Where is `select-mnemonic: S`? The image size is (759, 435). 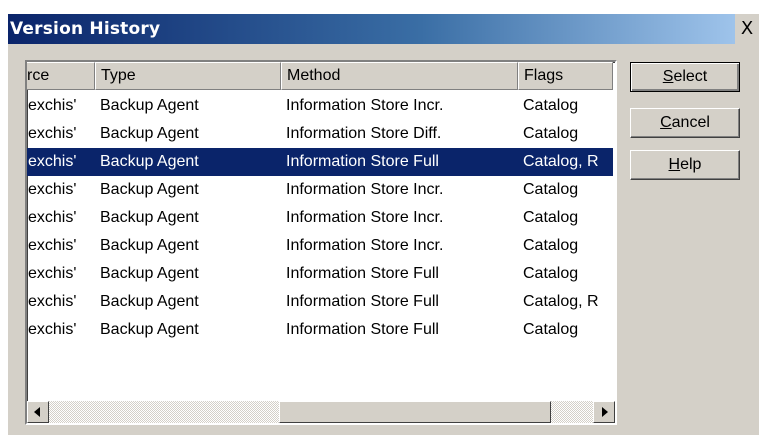
select-mnemonic: S is located at coordinates (668, 76).